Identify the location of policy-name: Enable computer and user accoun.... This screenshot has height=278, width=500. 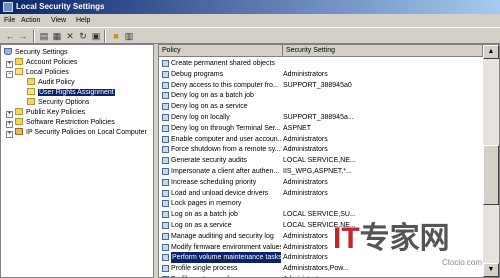
(226, 139).